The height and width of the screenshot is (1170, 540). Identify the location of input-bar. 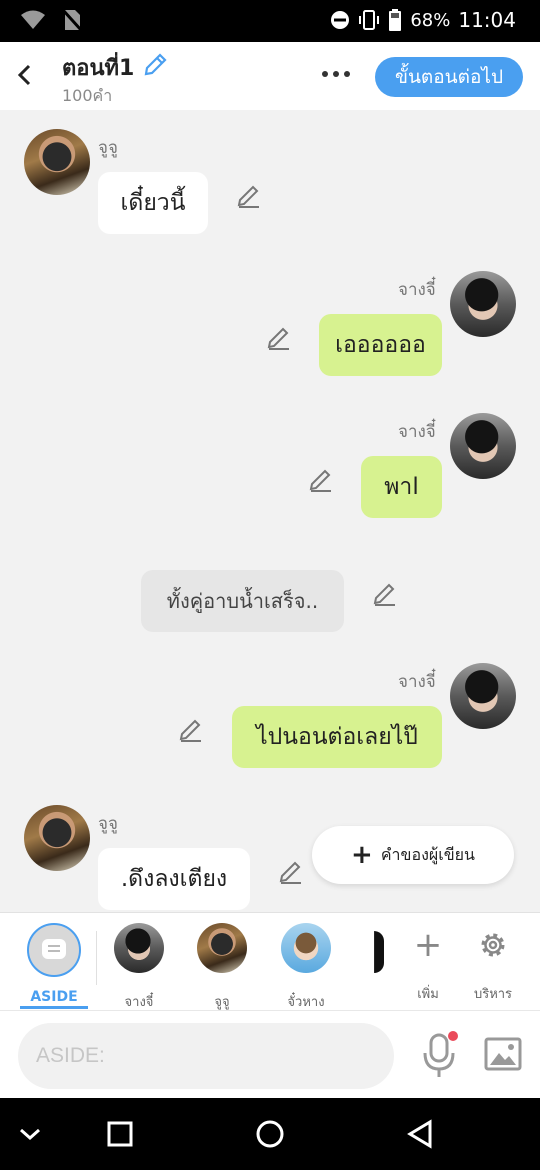
(270, 1054).